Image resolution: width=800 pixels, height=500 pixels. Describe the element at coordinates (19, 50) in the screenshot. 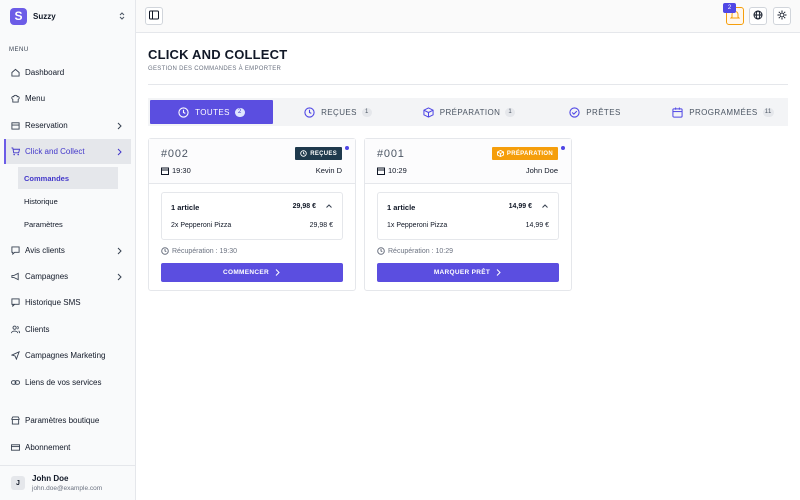

I see `menu-section-label: MENU` at that location.